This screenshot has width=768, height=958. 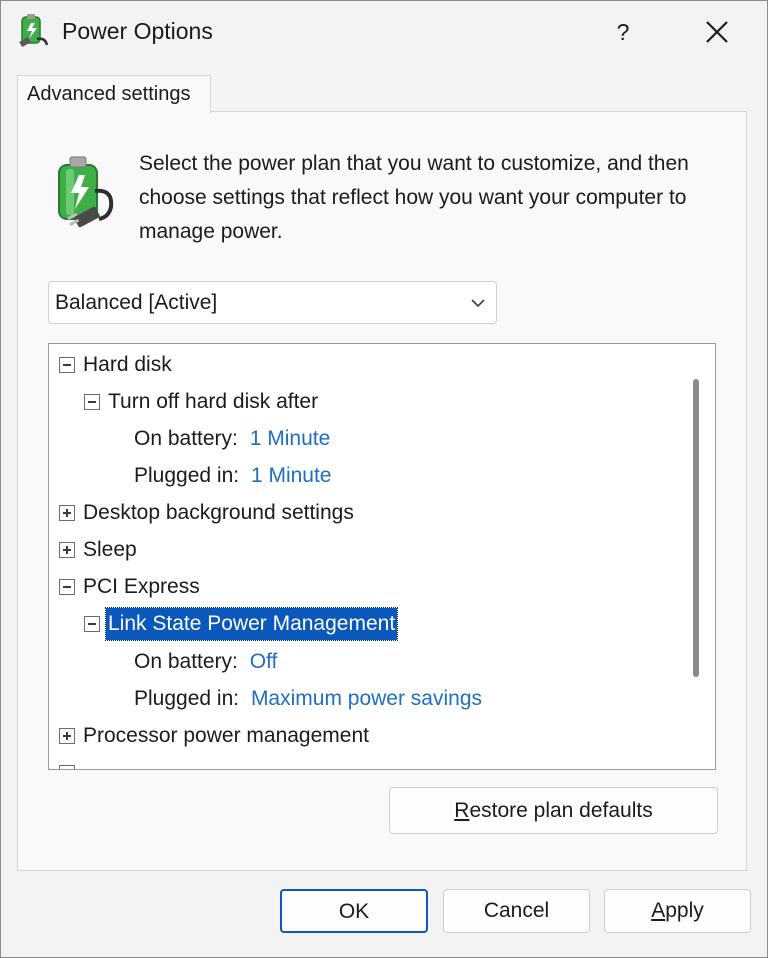 I want to click on tree-item-label: Hard disk, so click(x=127, y=364).